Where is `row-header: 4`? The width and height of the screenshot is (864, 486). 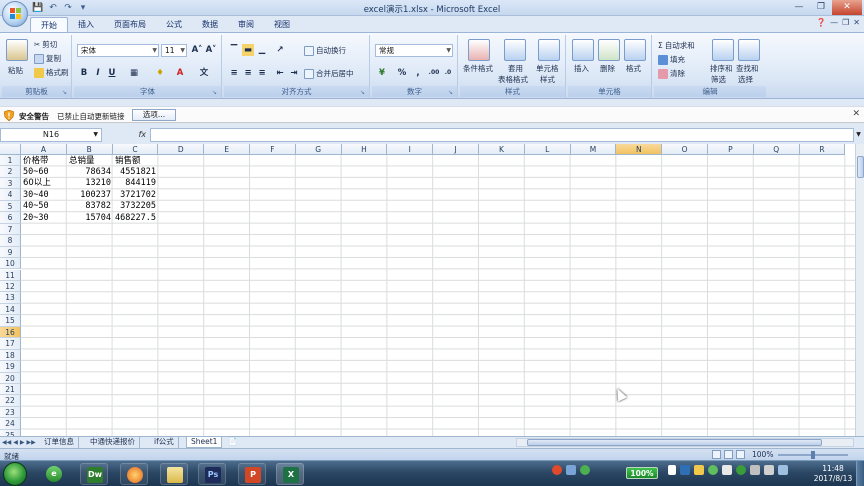
row-header: 4 is located at coordinates (10, 195).